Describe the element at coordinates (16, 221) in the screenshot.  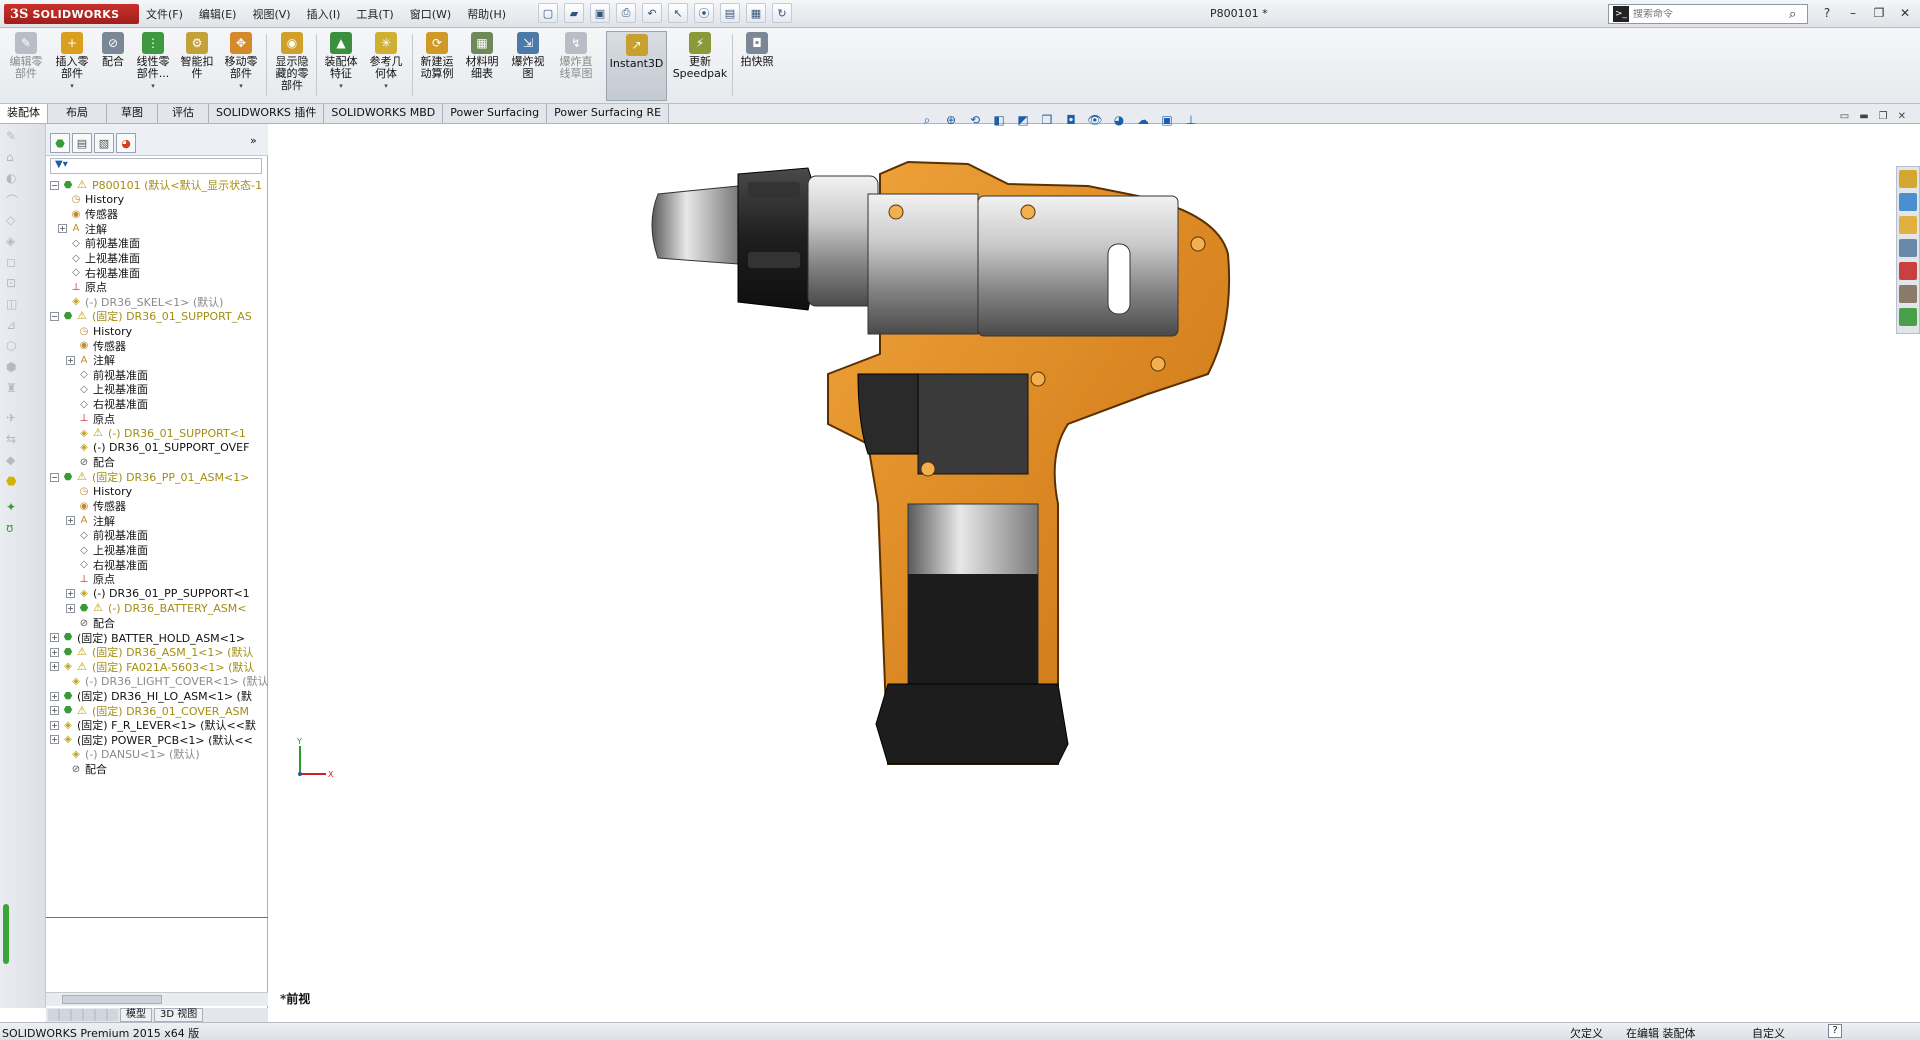
I see `tool-icon: ◇` at that location.